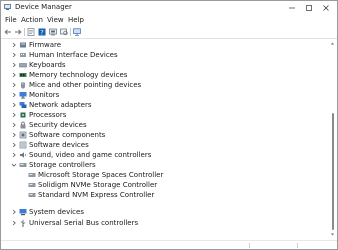  I want to click on tree-item-label: Human Interface Devices, so click(73, 55).